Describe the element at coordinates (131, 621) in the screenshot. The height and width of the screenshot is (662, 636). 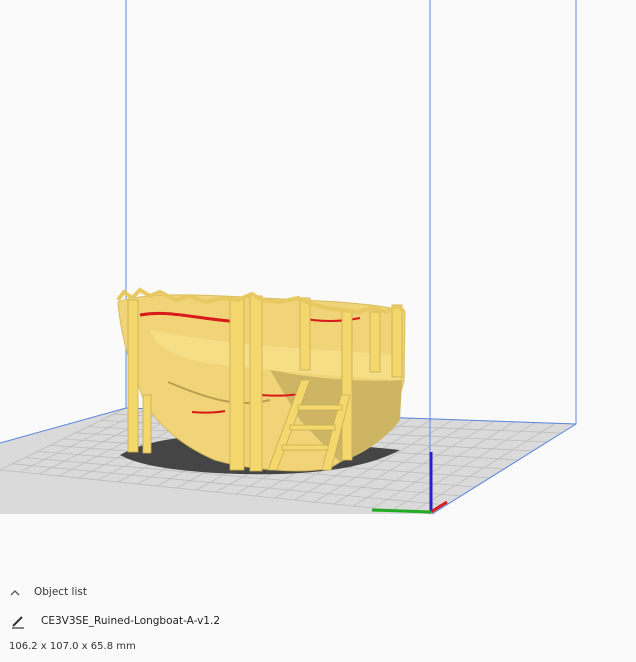
I see `object-name: CE3V3SE_Ruined-Longboat-A-v1.2` at that location.